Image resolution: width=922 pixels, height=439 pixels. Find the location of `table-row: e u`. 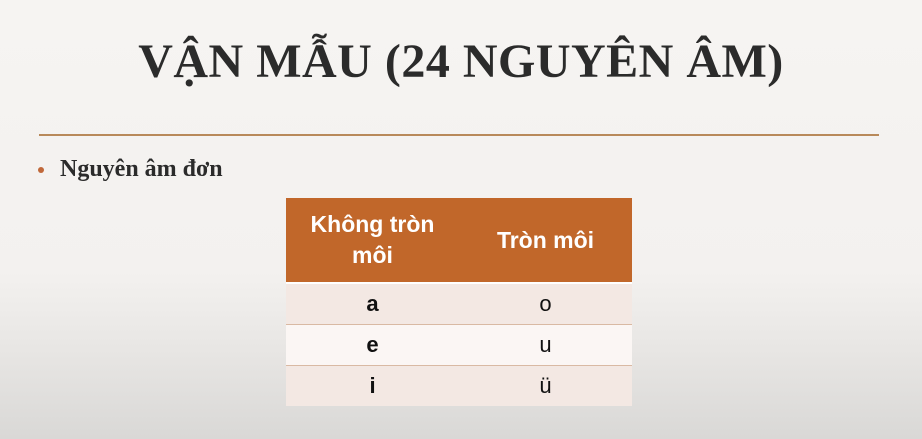

table-row: e u is located at coordinates (459, 345).